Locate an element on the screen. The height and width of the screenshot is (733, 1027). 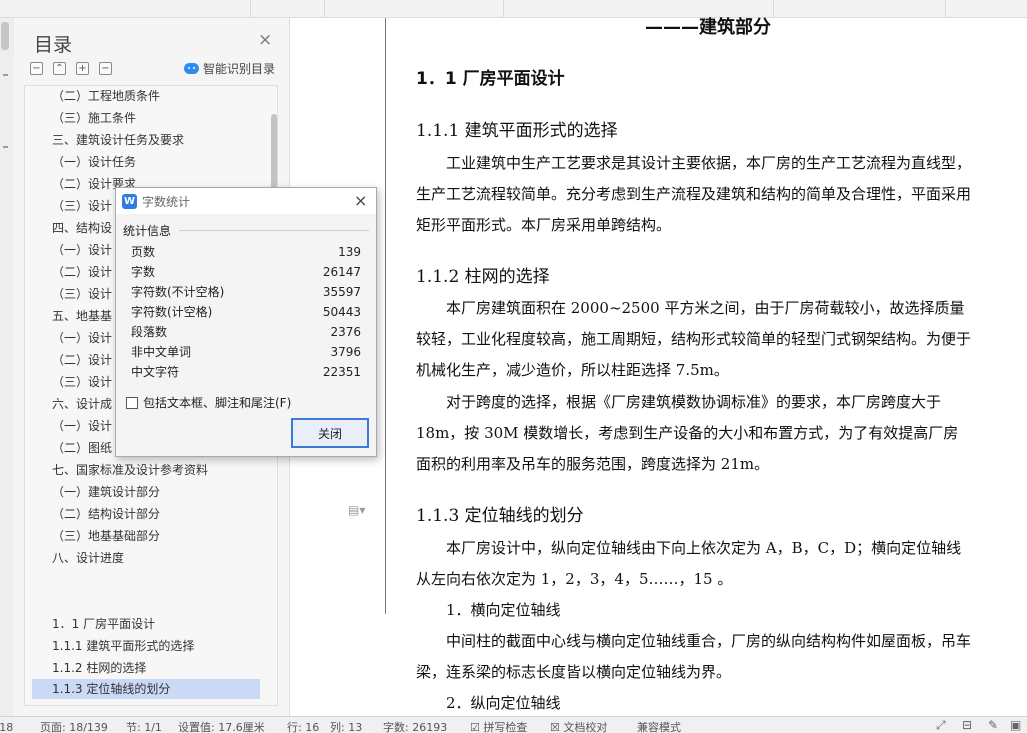
stat-value: 139 is located at coordinates (349, 252).